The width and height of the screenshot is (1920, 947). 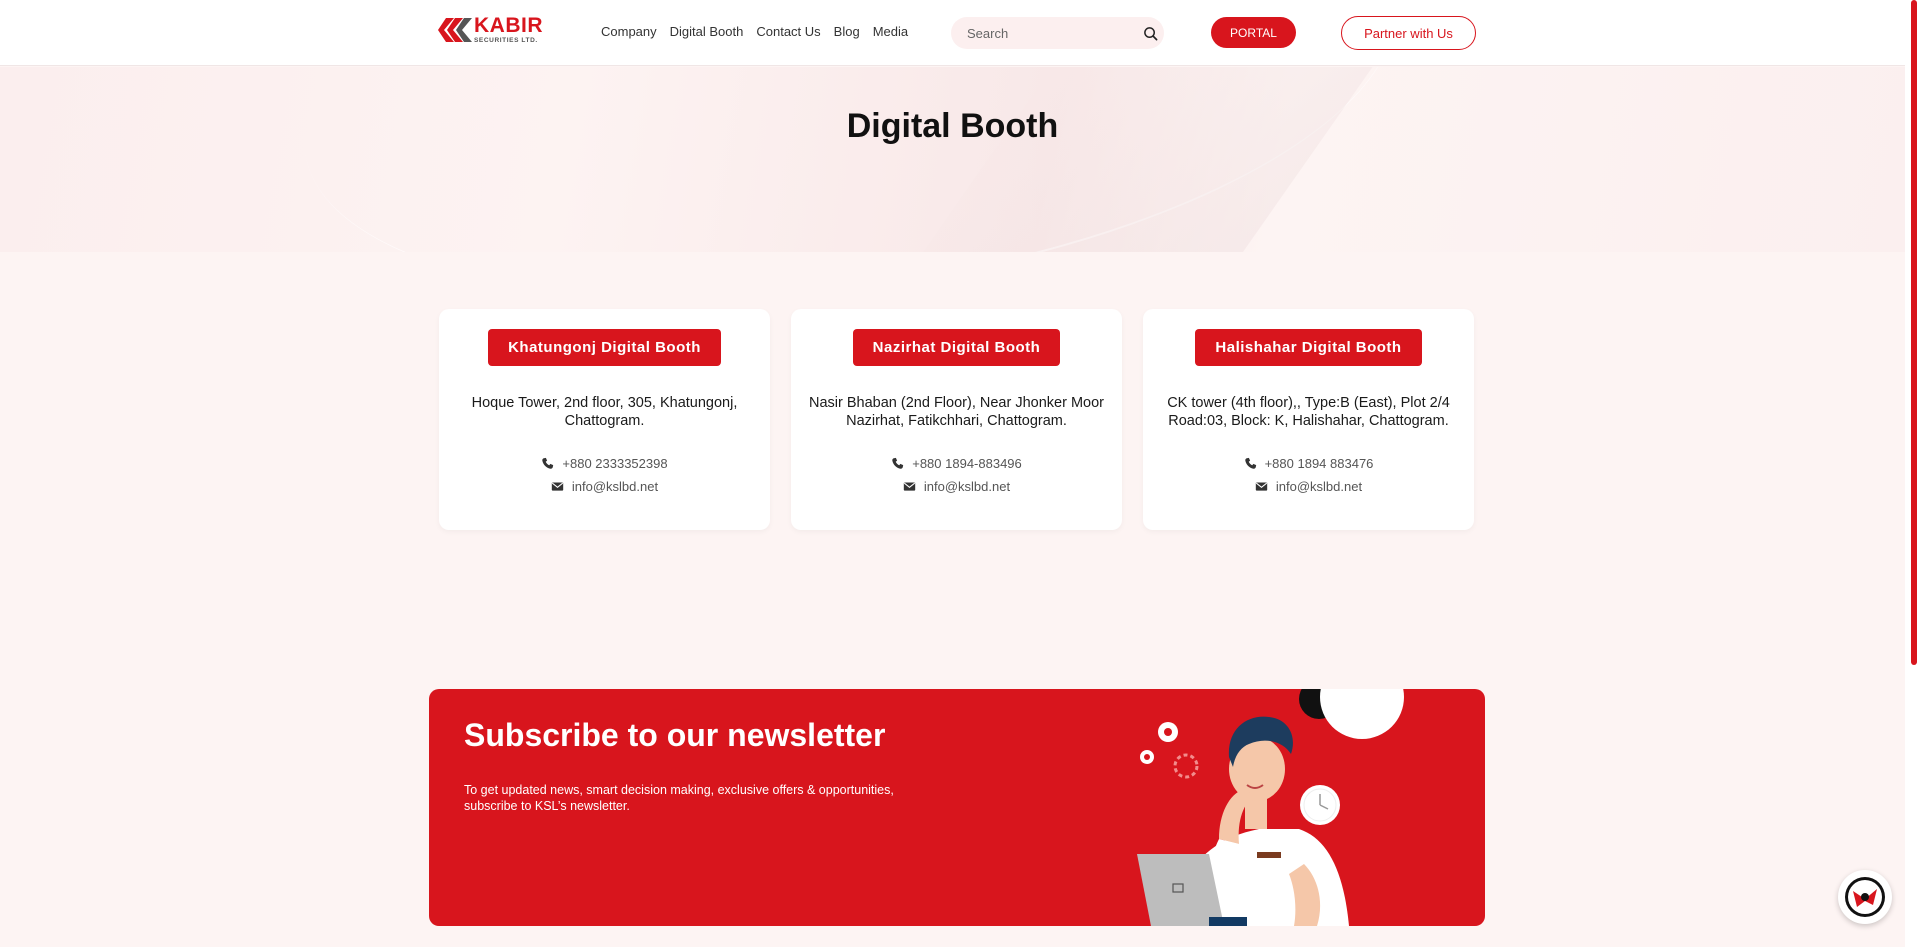 I want to click on chat-widget-button, so click(x=1865, y=897).